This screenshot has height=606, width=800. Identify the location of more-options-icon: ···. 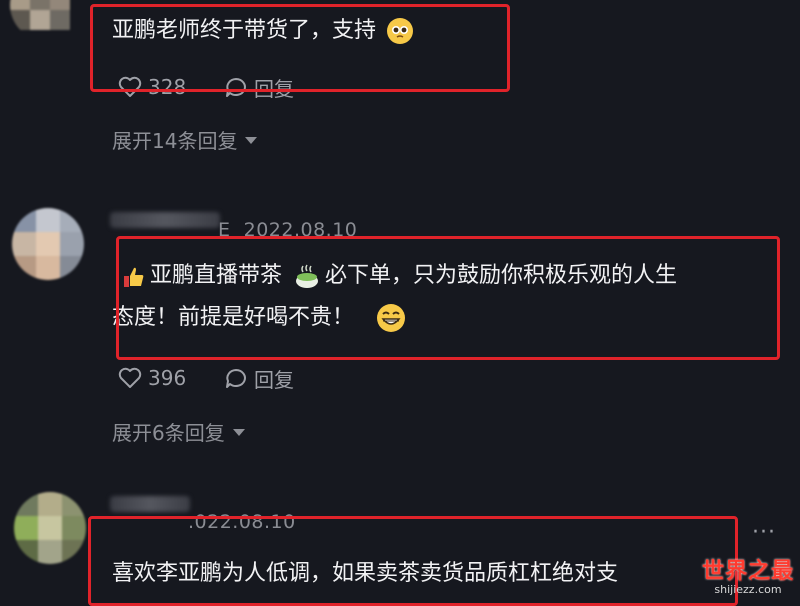
(764, 532).